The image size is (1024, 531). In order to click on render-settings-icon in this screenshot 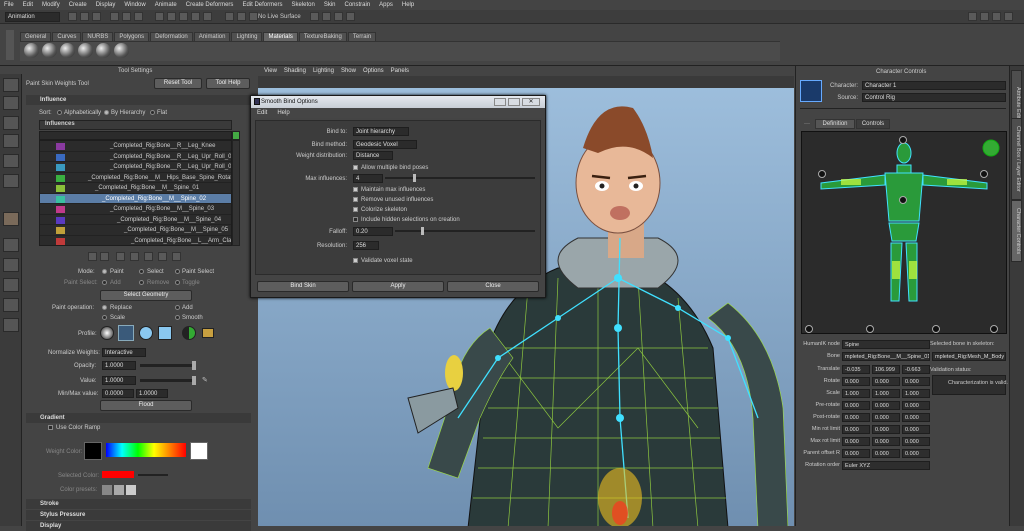, I will do `click(338, 16)`.